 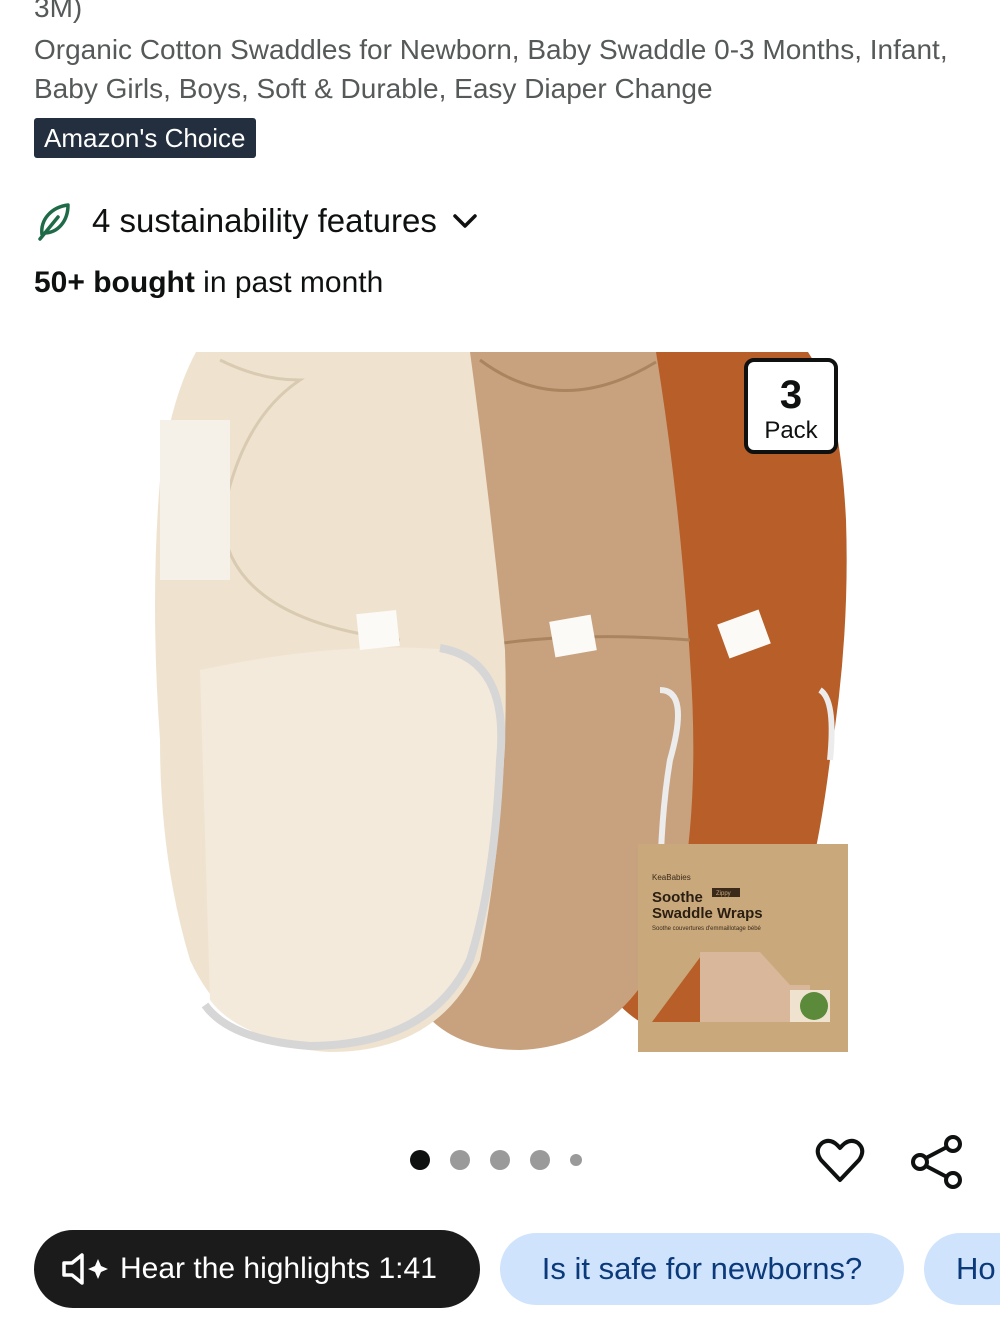 What do you see at coordinates (840, 1160) in the screenshot?
I see `heart-icon` at bounding box center [840, 1160].